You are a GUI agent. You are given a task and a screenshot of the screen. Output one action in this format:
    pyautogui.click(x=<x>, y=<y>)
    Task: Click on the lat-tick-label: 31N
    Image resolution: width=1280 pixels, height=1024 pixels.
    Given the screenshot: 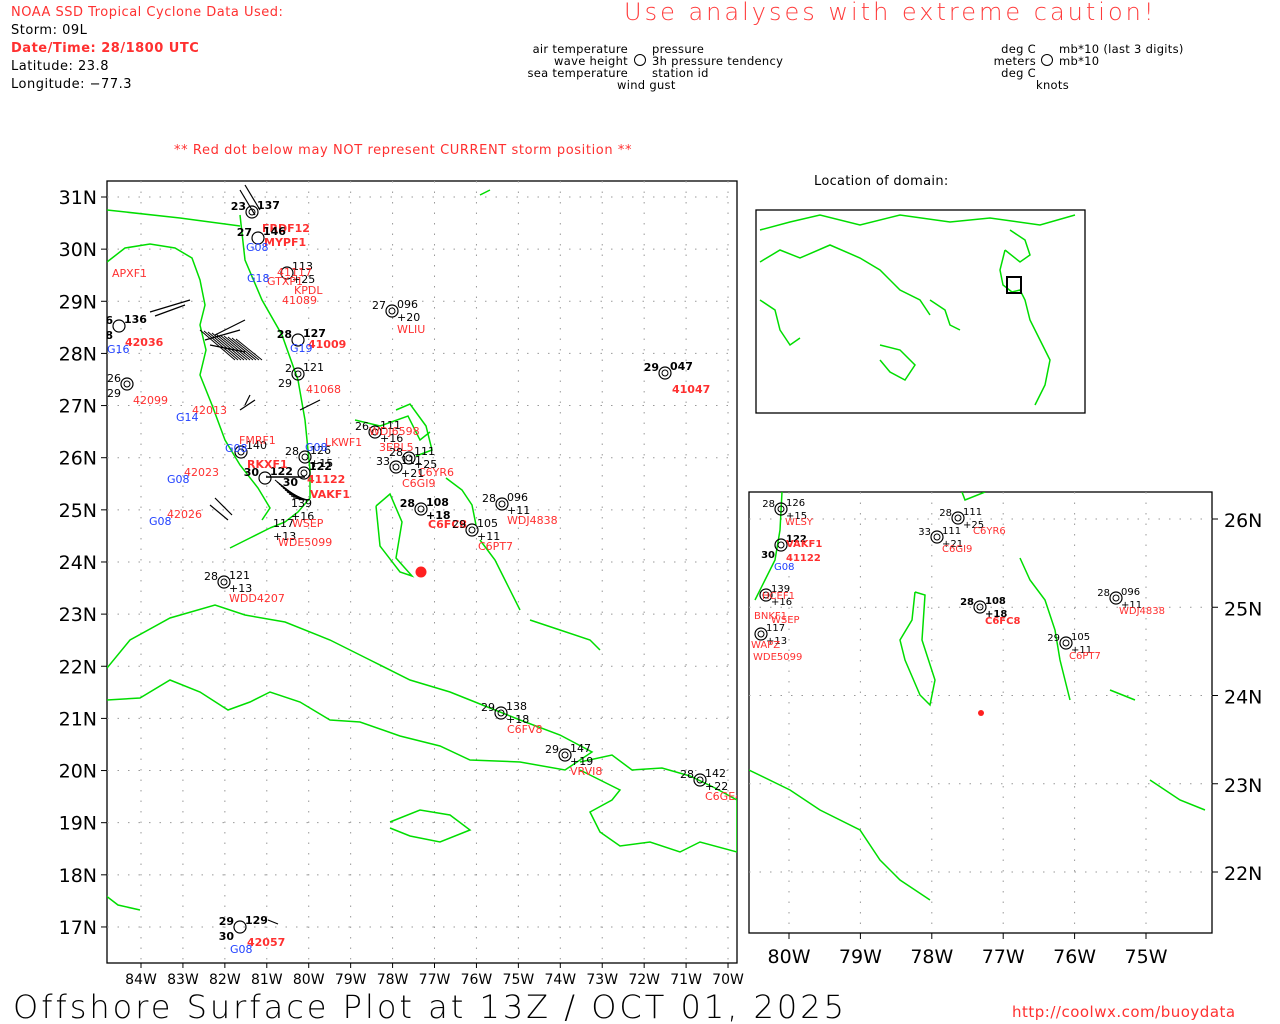 What is the action you would take?
    pyautogui.click(x=78, y=198)
    